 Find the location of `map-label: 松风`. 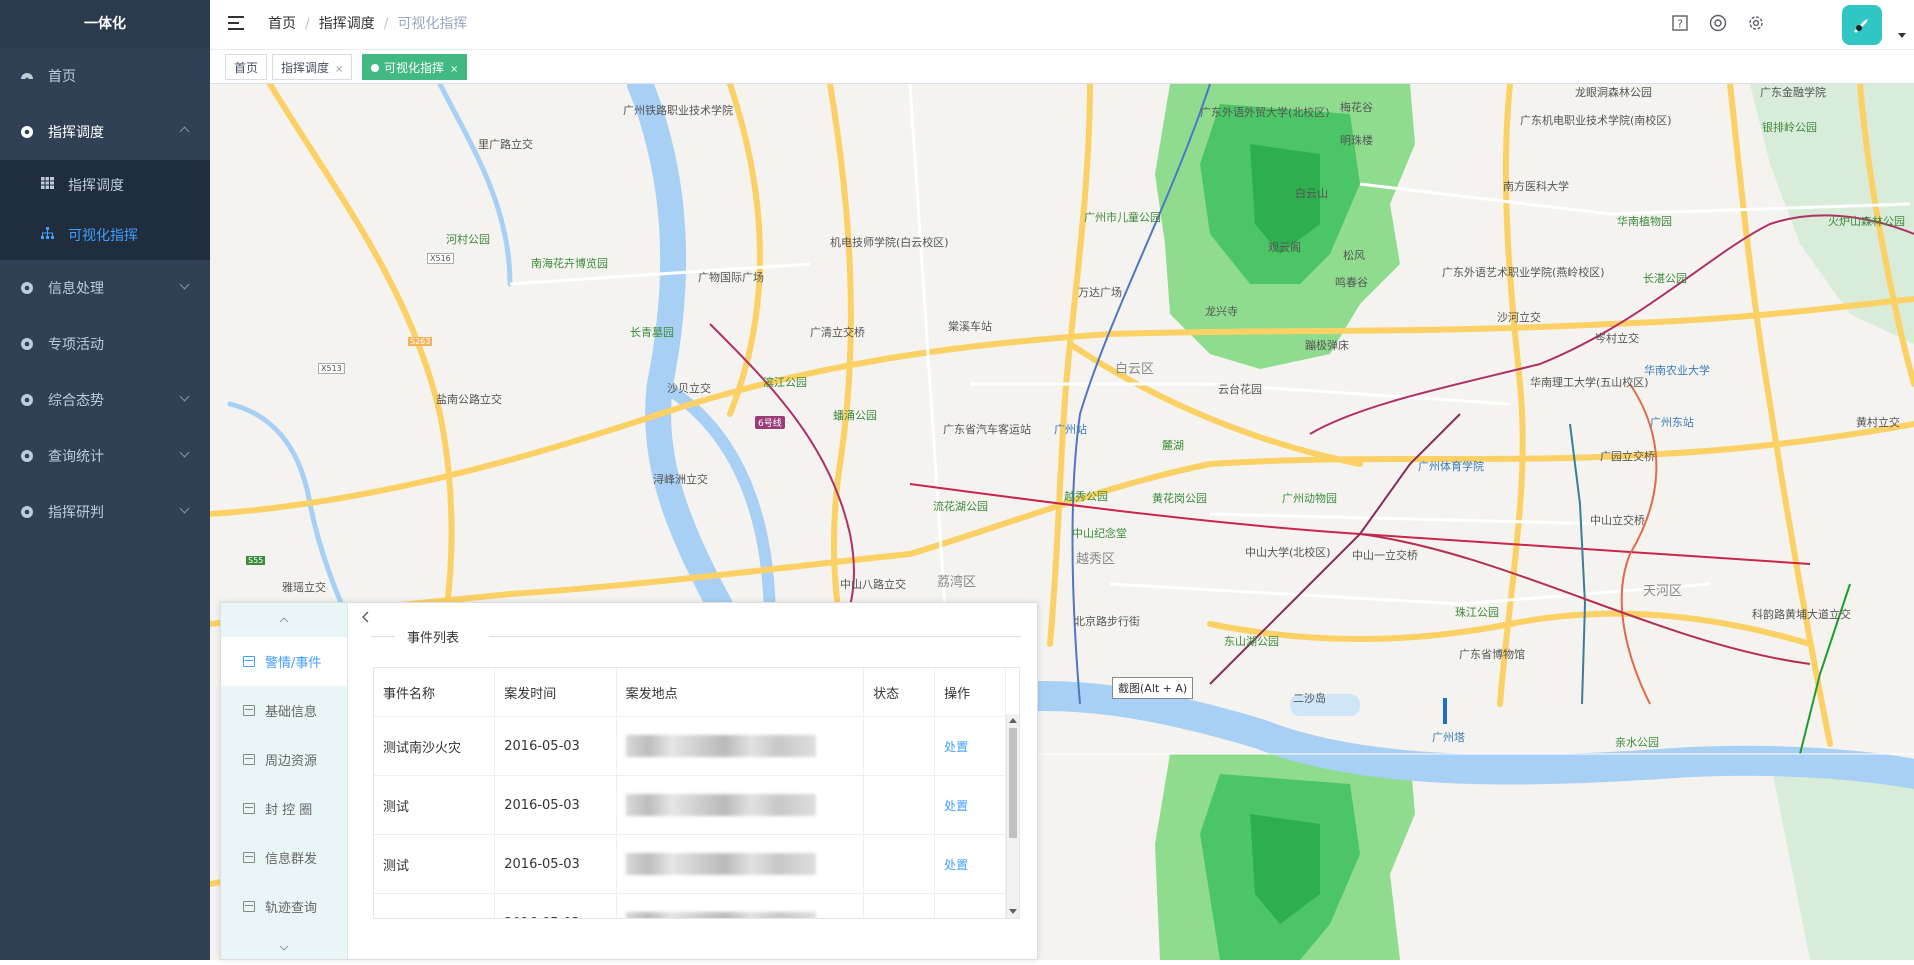

map-label: 松风 is located at coordinates (1354, 255).